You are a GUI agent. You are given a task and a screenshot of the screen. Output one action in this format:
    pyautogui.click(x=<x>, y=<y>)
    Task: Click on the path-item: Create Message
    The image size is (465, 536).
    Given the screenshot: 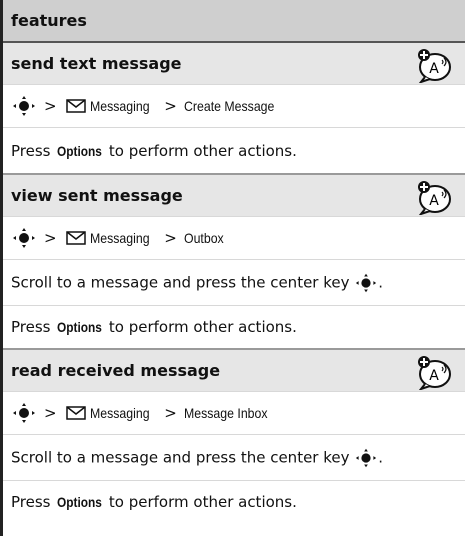 What is the action you would take?
    pyautogui.click(x=229, y=106)
    